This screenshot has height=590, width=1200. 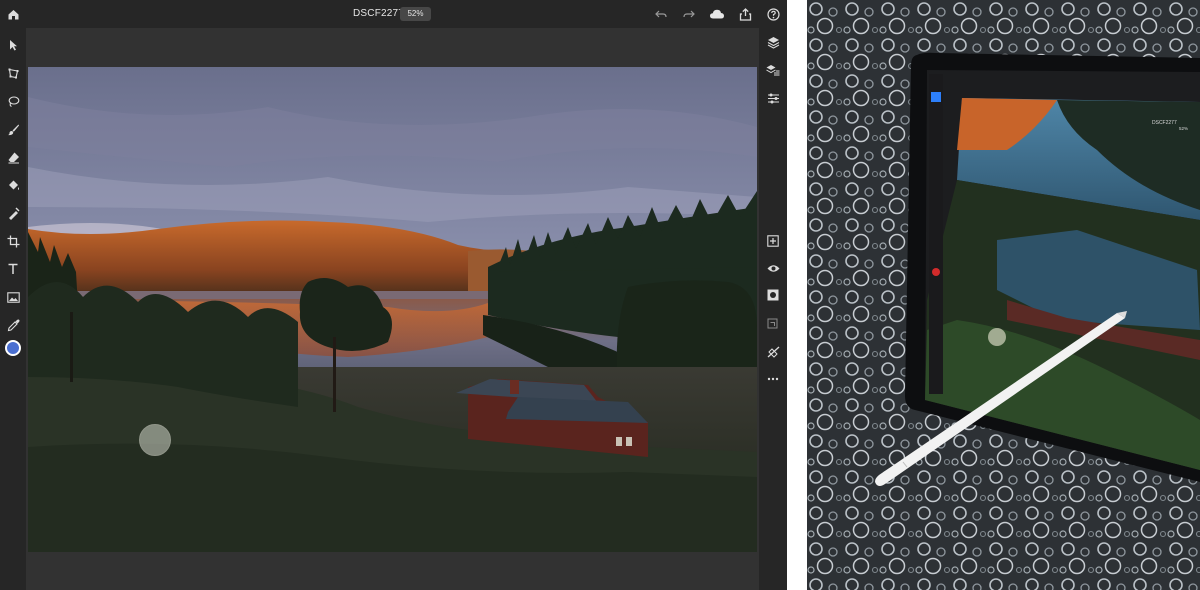 I want to click on brush-icon, so click(x=13, y=129).